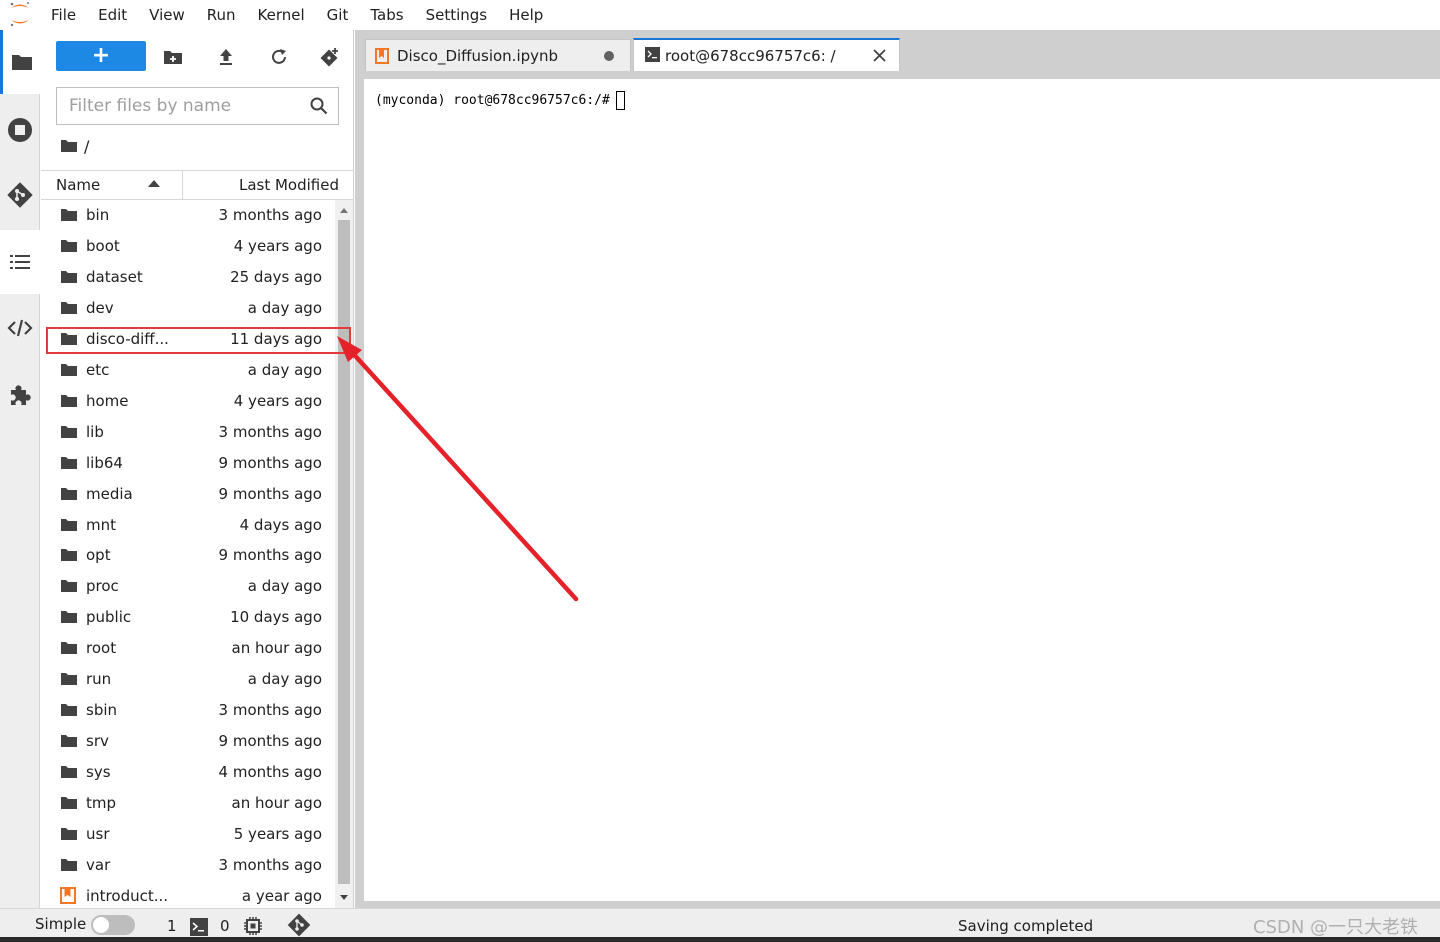  What do you see at coordinates (61, 924) in the screenshot?
I see `simple-mode-label: Simple` at bounding box center [61, 924].